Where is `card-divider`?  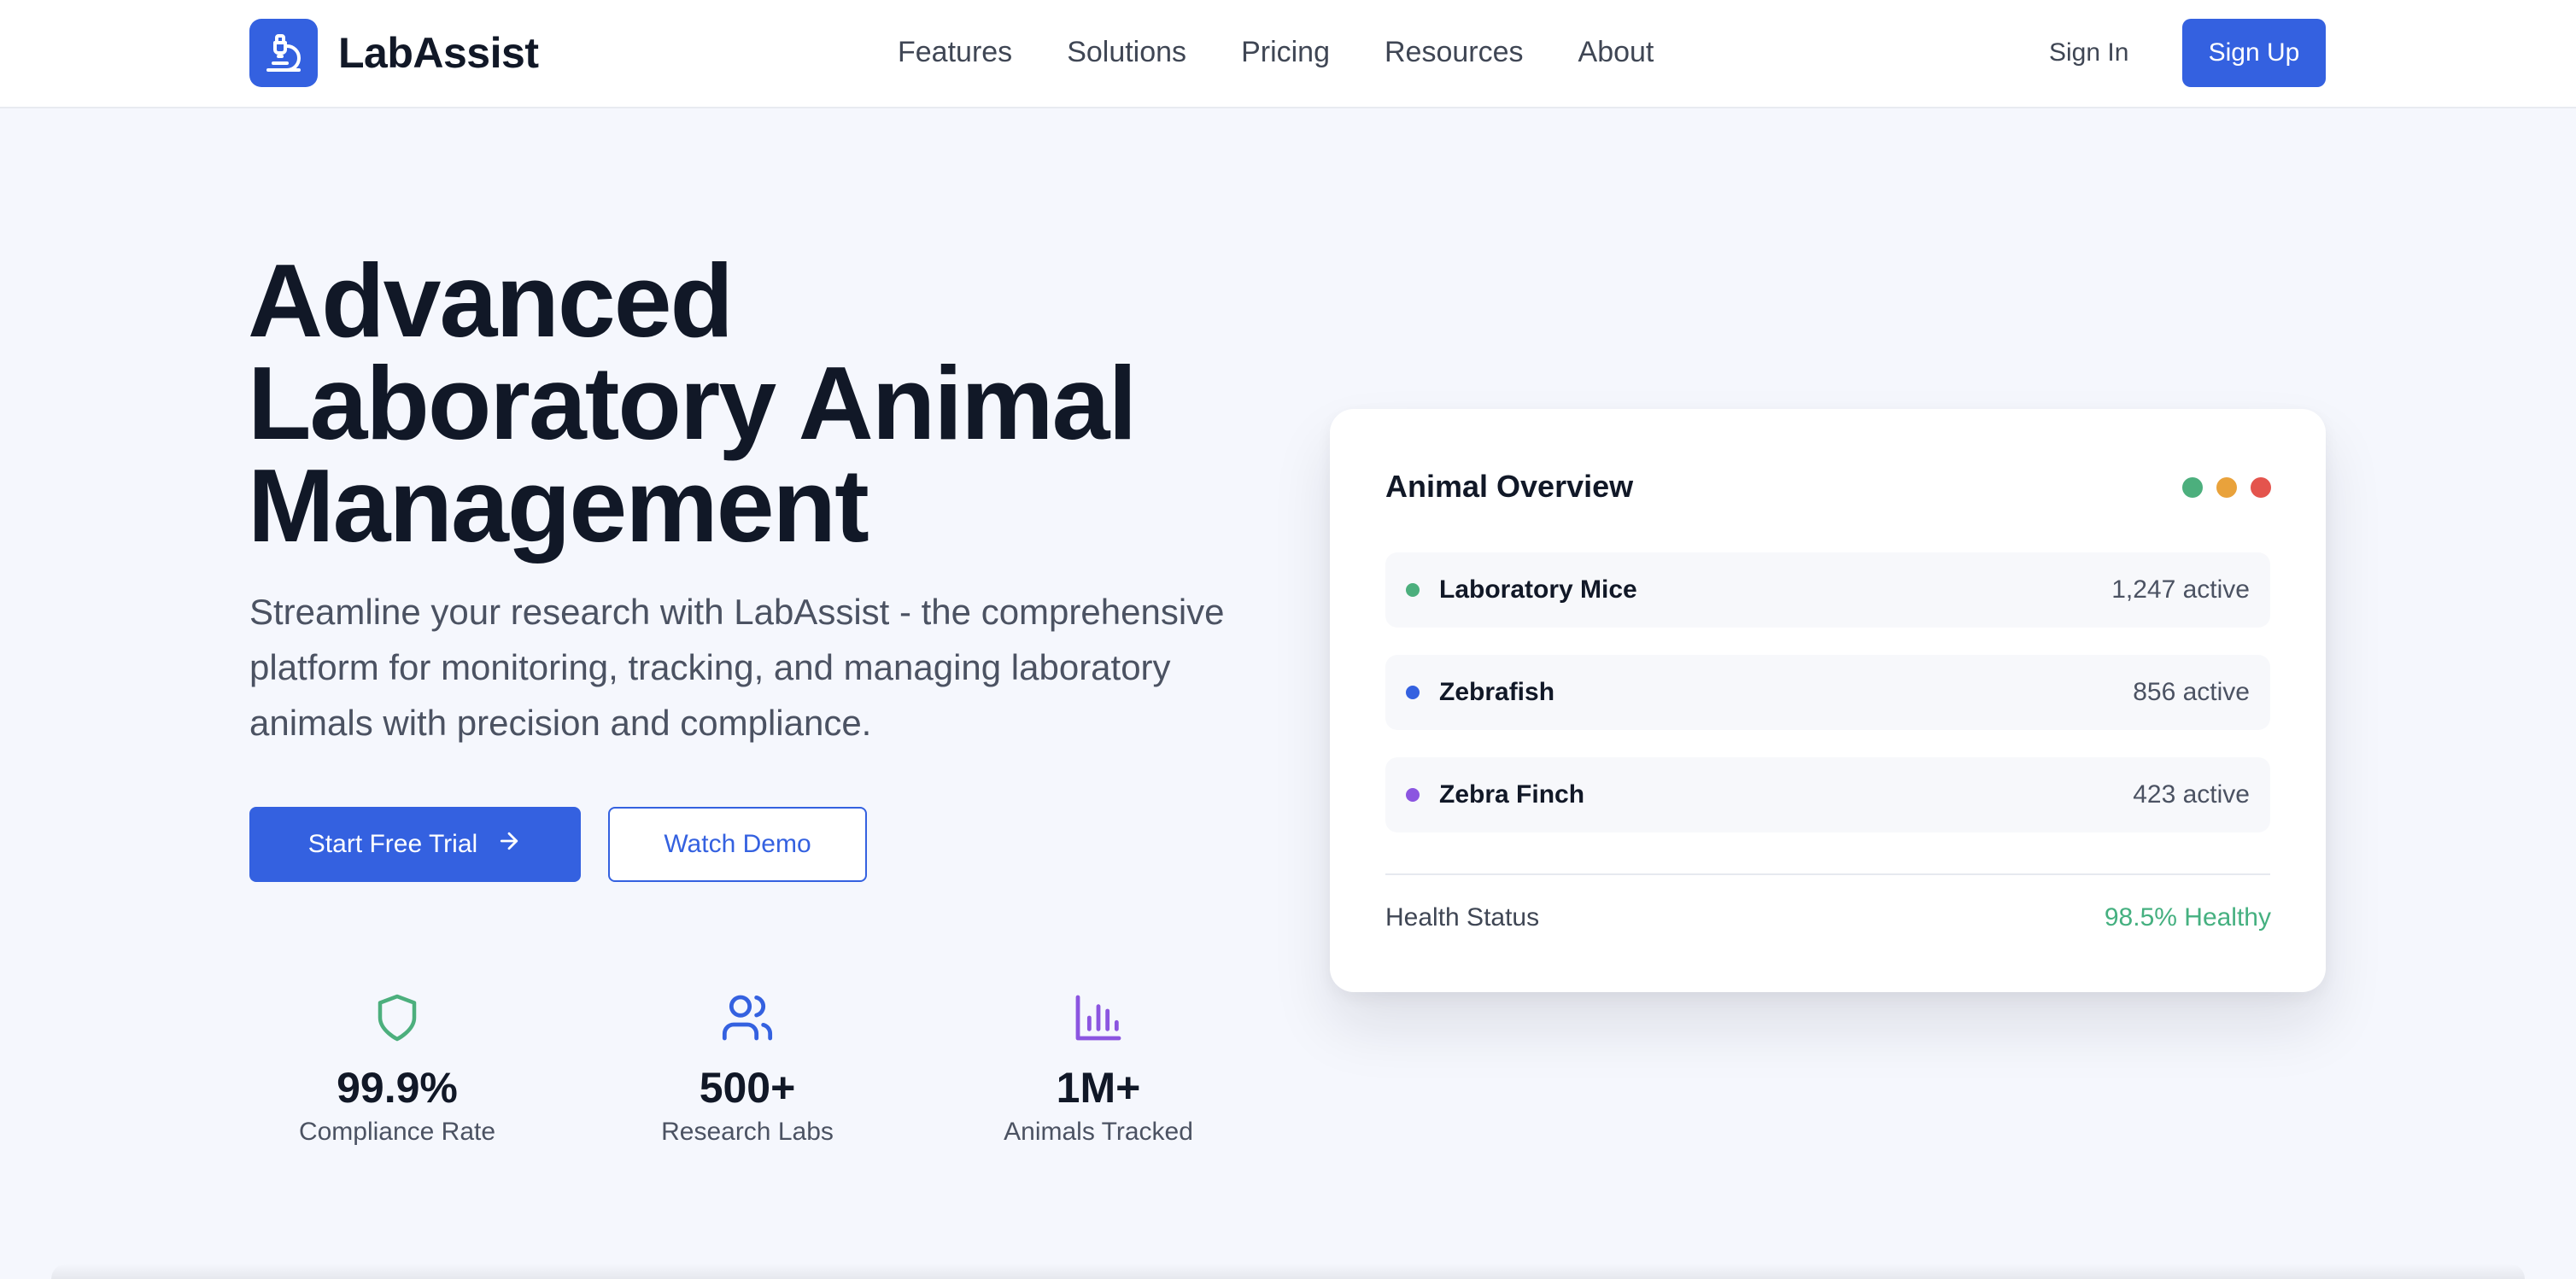 card-divider is located at coordinates (1827, 874).